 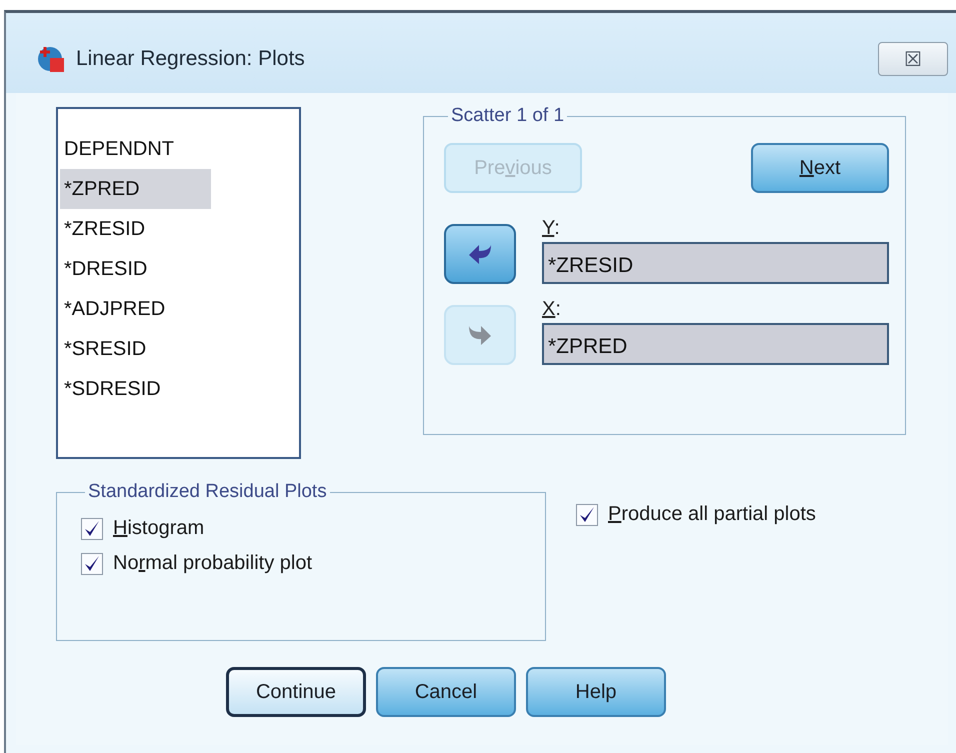 What do you see at coordinates (480, 335) in the screenshot?
I see `arrow-right-icon` at bounding box center [480, 335].